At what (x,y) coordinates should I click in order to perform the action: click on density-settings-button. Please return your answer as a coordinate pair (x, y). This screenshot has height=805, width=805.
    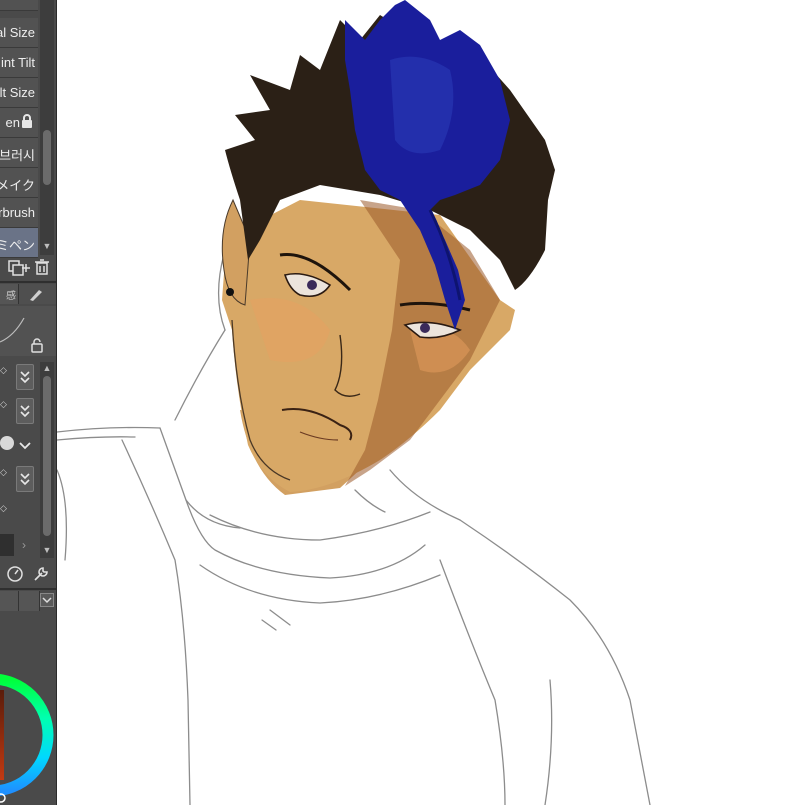
    Looking at the image, I should click on (25, 479).